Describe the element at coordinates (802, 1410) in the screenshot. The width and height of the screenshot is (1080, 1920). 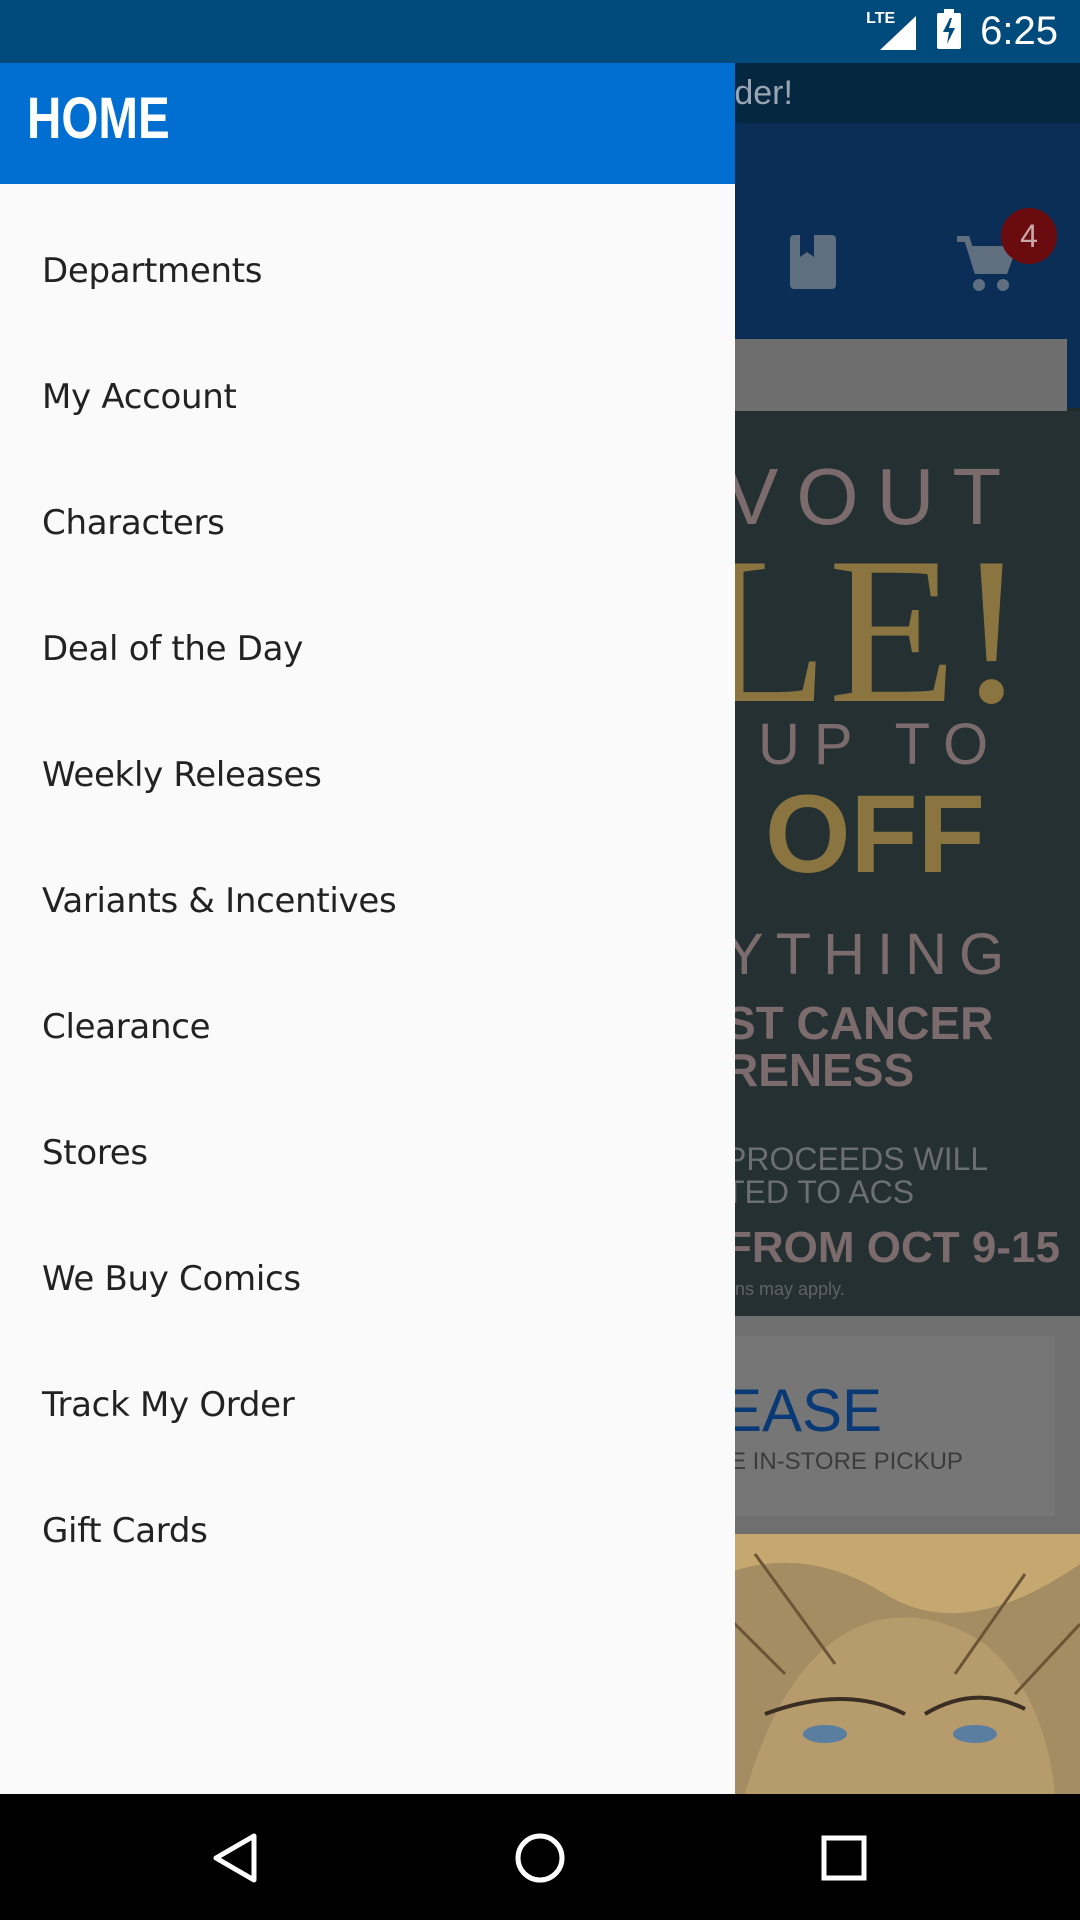
I see `release-title: EASE` at that location.